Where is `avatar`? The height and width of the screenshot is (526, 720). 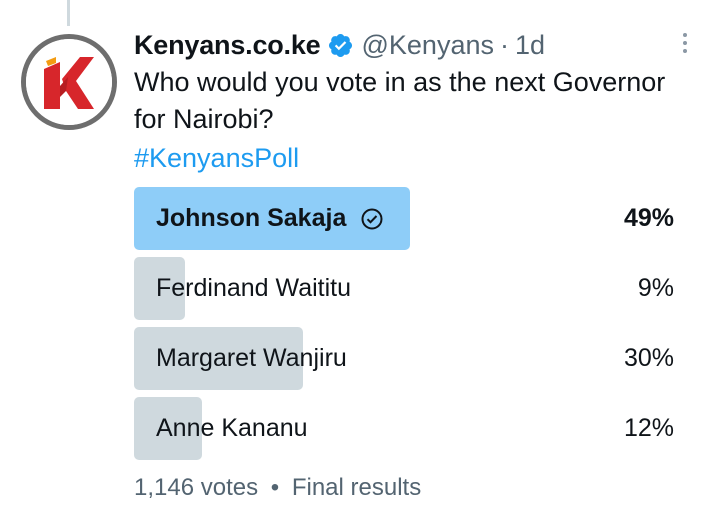 avatar is located at coordinates (69, 82).